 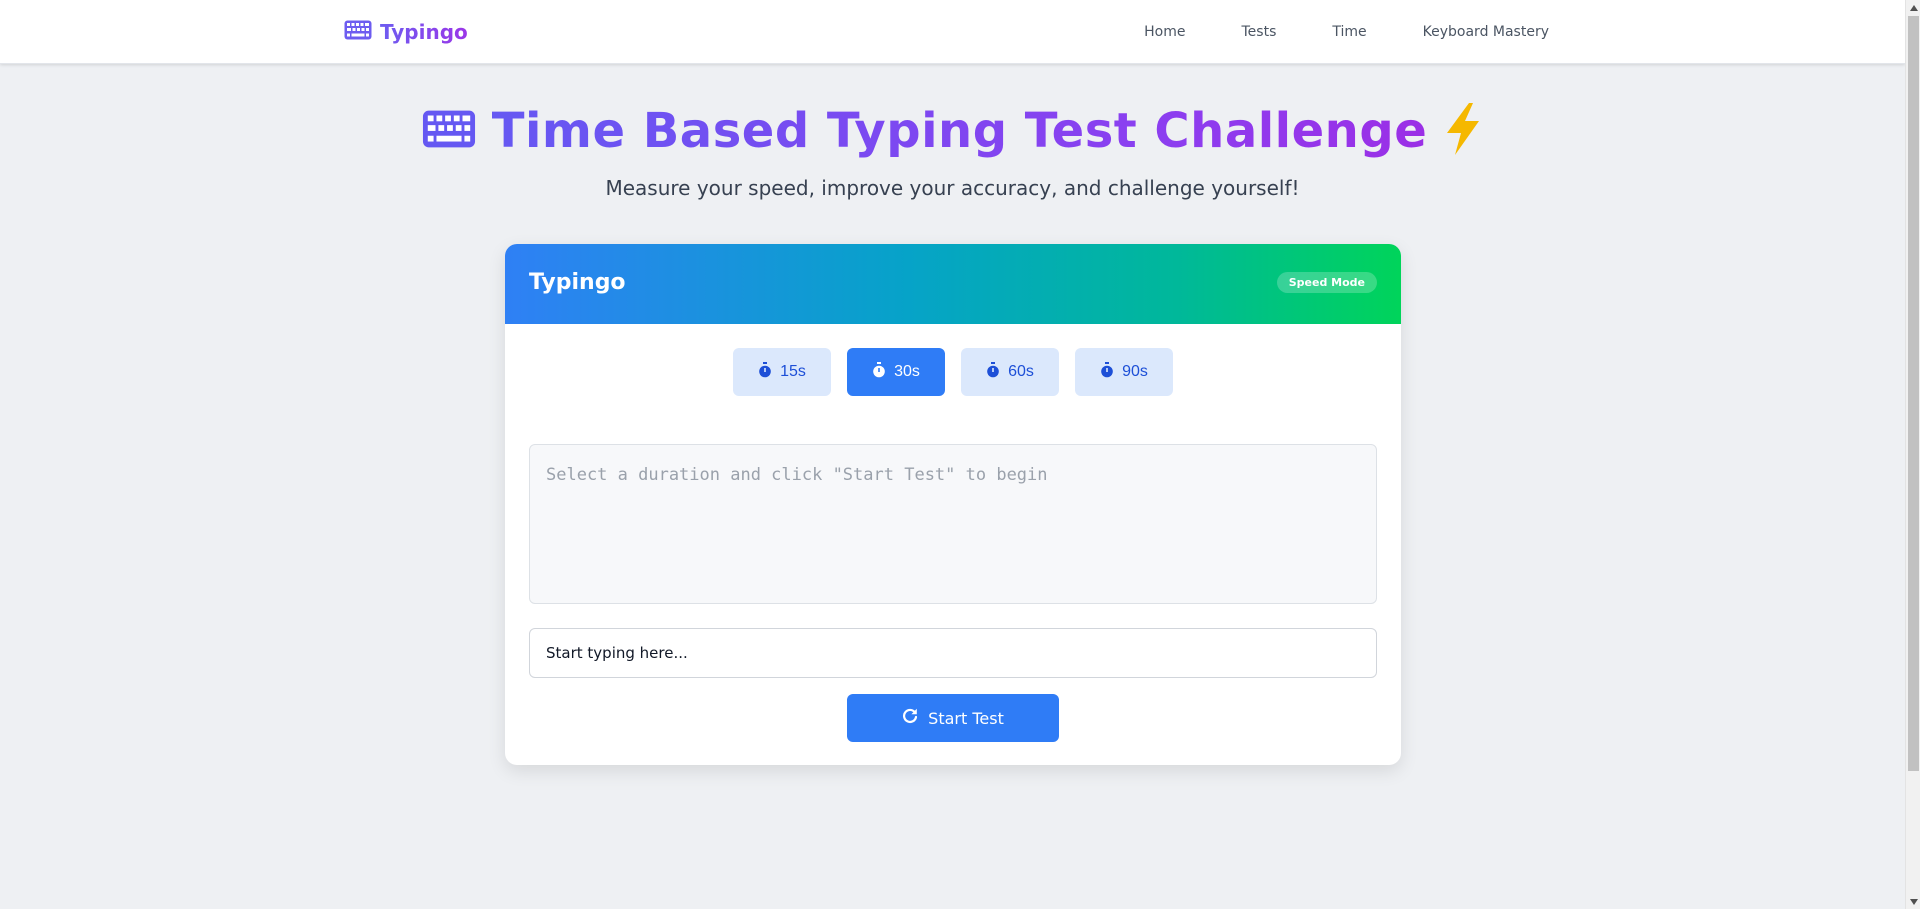 What do you see at coordinates (907, 371) in the screenshot?
I see `duration-label: 30s` at bounding box center [907, 371].